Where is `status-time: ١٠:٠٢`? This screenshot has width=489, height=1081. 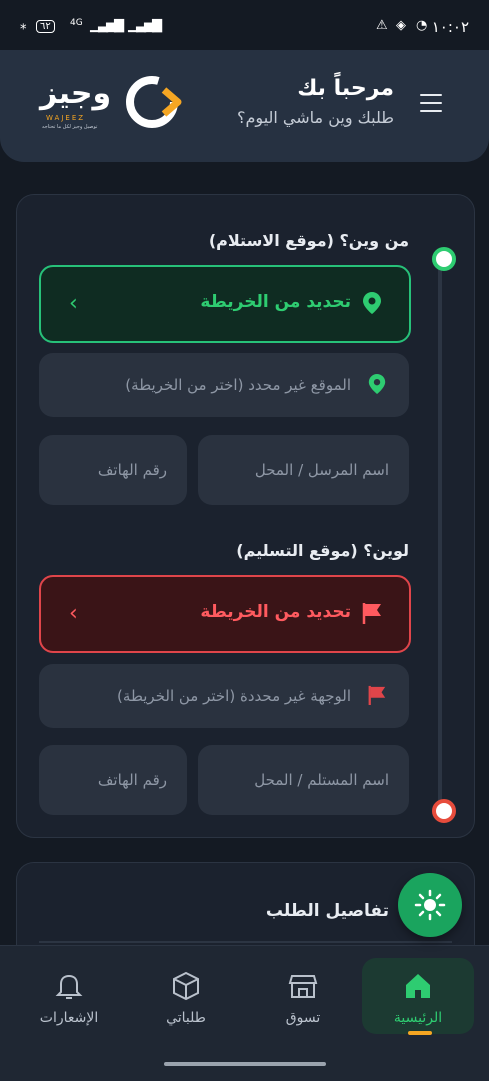
status-time: ١٠:٠٢ is located at coordinates (450, 27).